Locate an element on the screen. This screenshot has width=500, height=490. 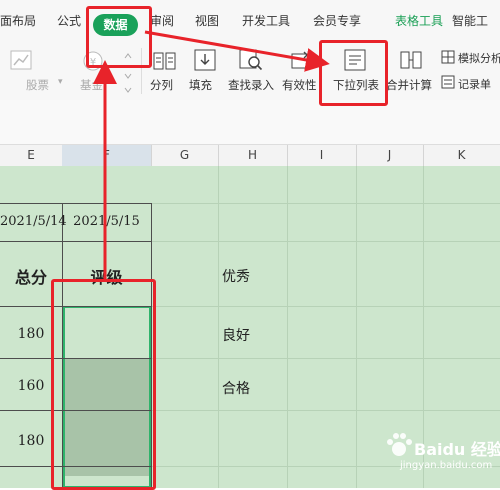
watermark-url: jingyan.baidu.com is located at coordinates (446, 465).